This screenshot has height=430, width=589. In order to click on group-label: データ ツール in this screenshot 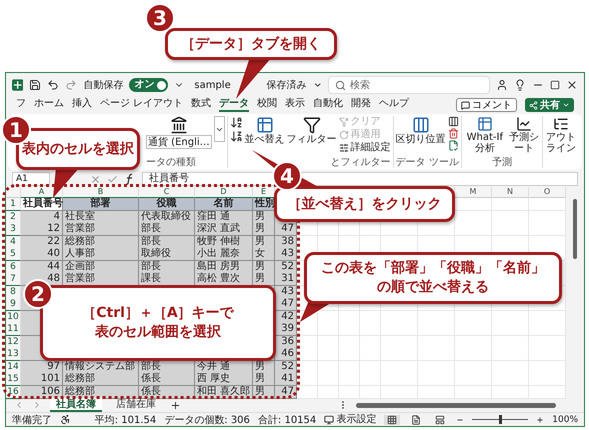, I will do `click(427, 162)`.